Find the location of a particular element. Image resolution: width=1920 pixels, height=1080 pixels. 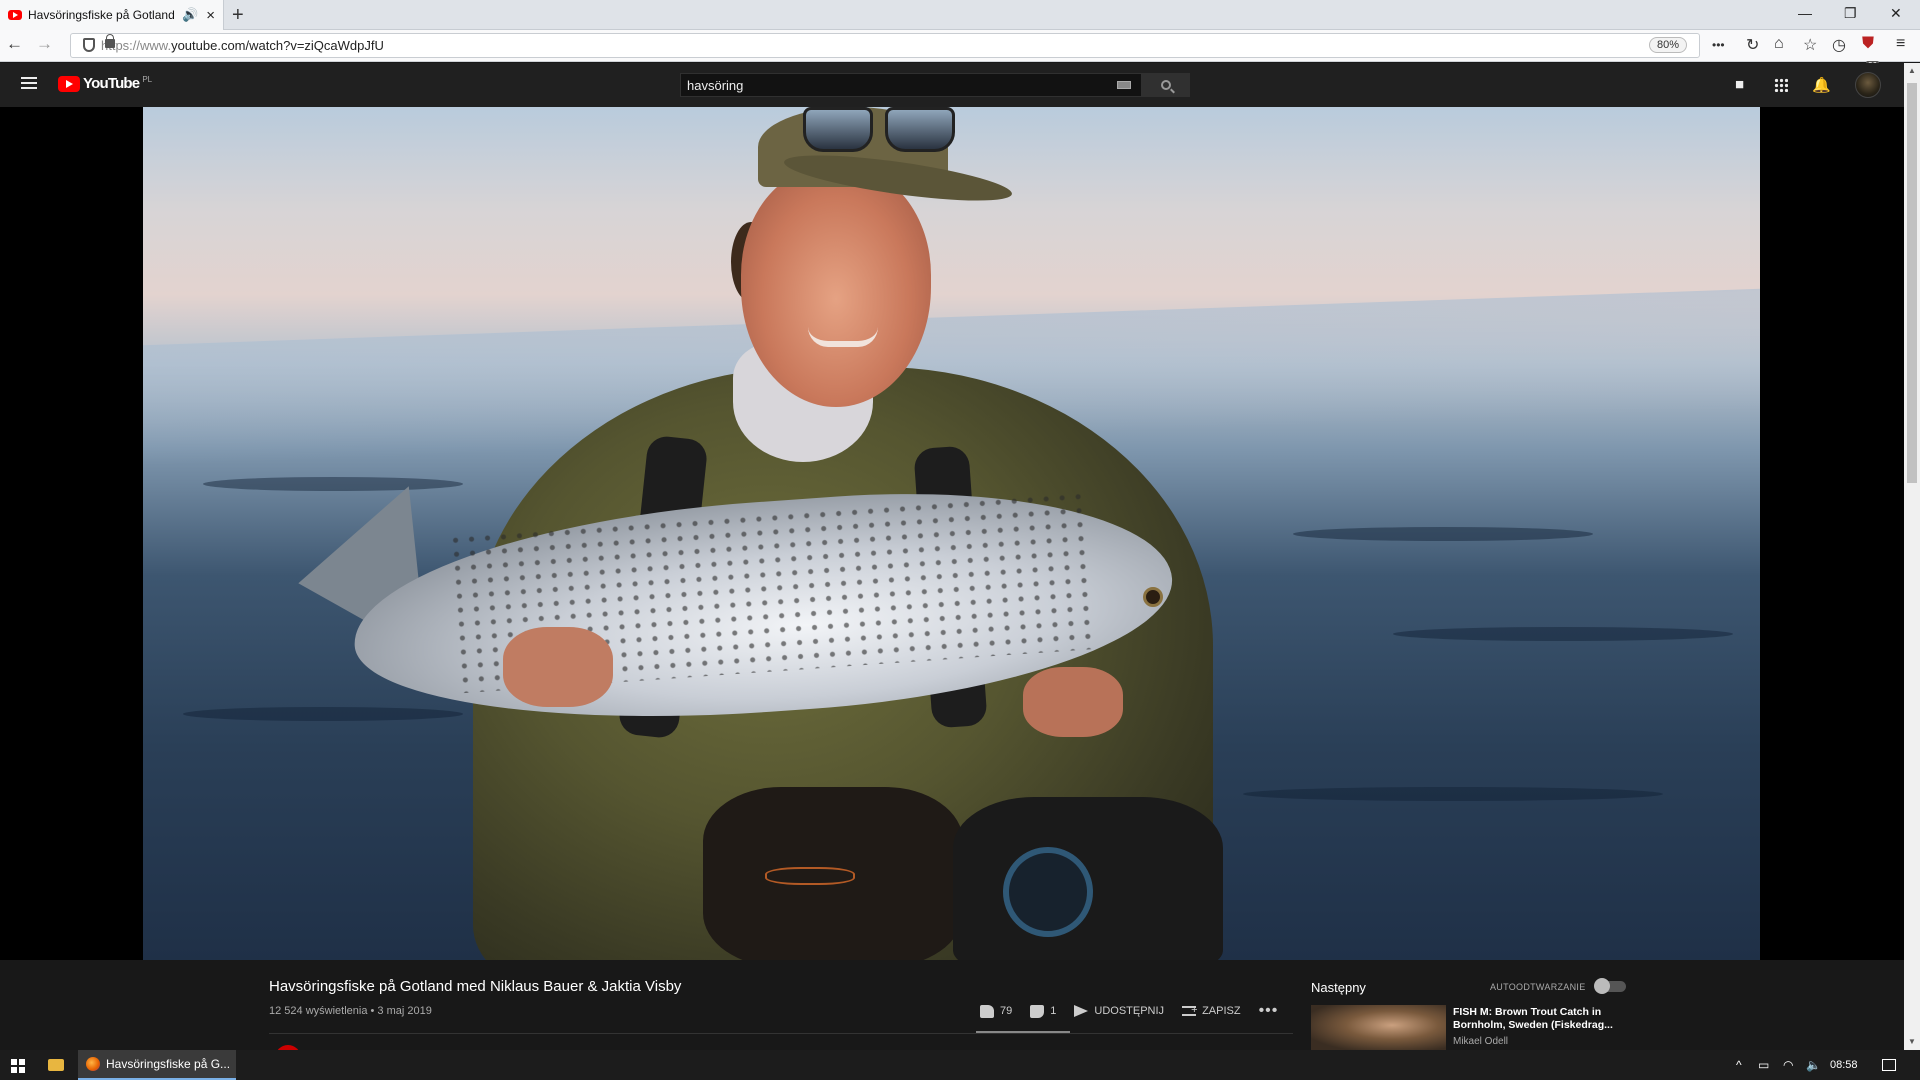

dislike-button: 1 is located at coordinates (1043, 1011).